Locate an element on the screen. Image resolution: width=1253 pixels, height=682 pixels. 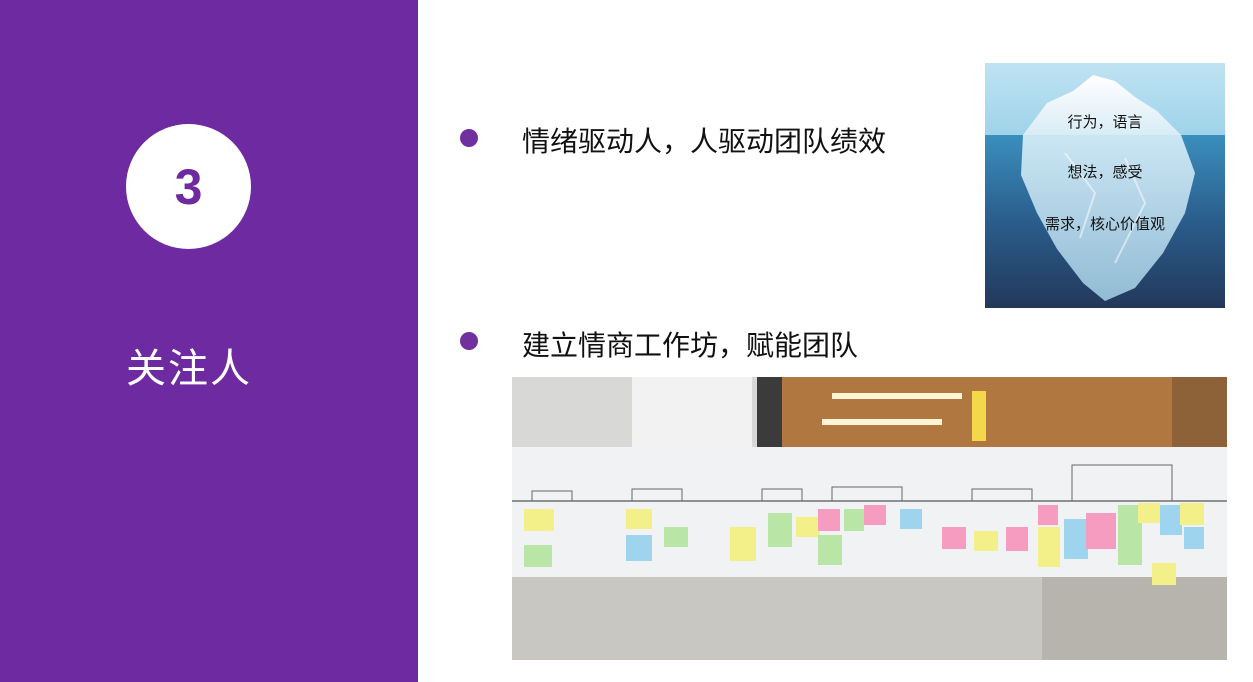
iceberg-label-middle: 想法，感受 is located at coordinates (1105, 172).